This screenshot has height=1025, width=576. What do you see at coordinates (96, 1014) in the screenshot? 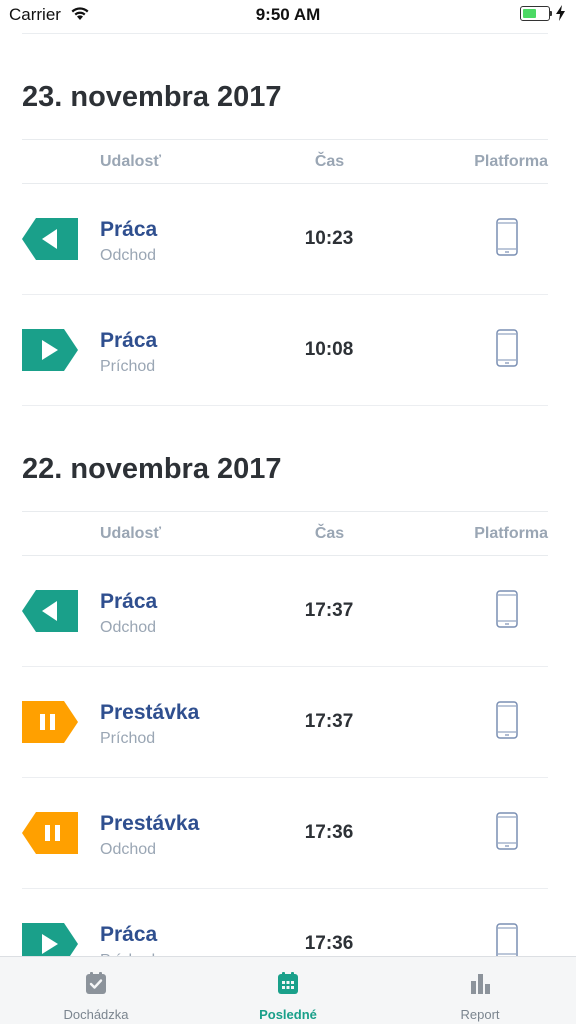
I see `tab-label: Dochádzka` at bounding box center [96, 1014].